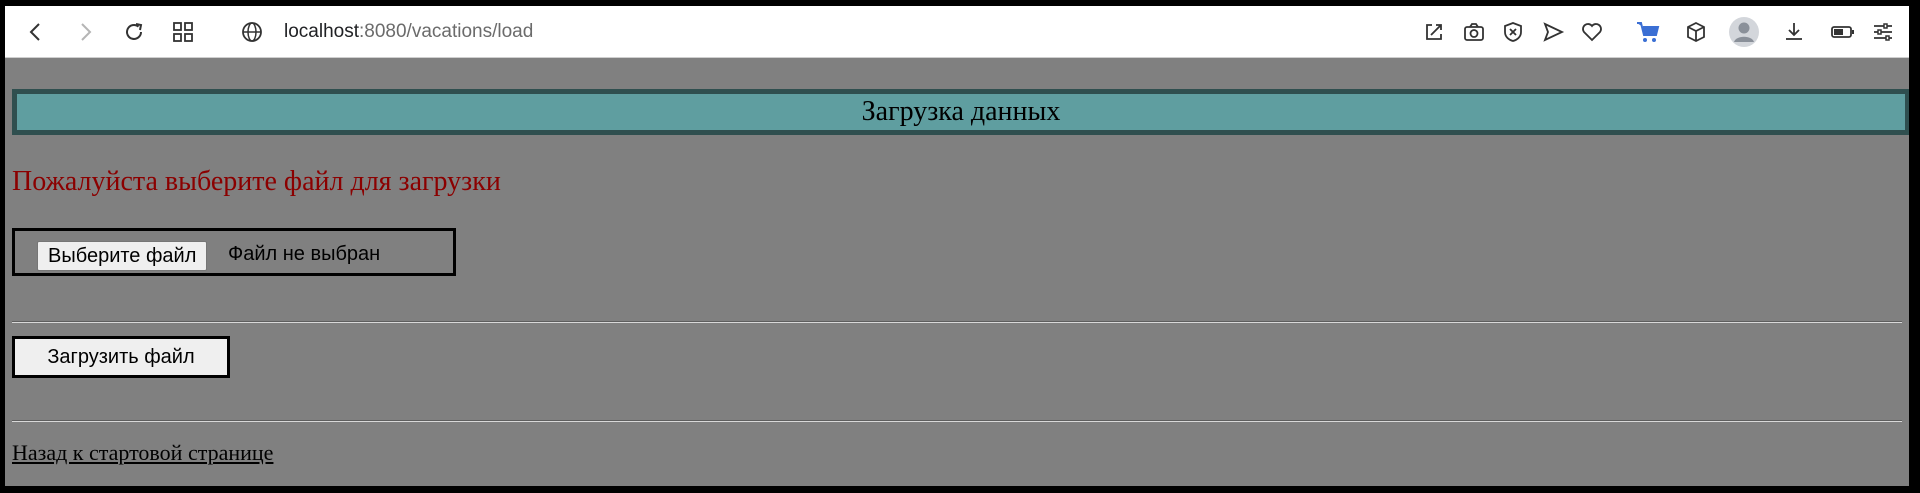  Describe the element at coordinates (1744, 32) in the screenshot. I see `profile-icon` at that location.